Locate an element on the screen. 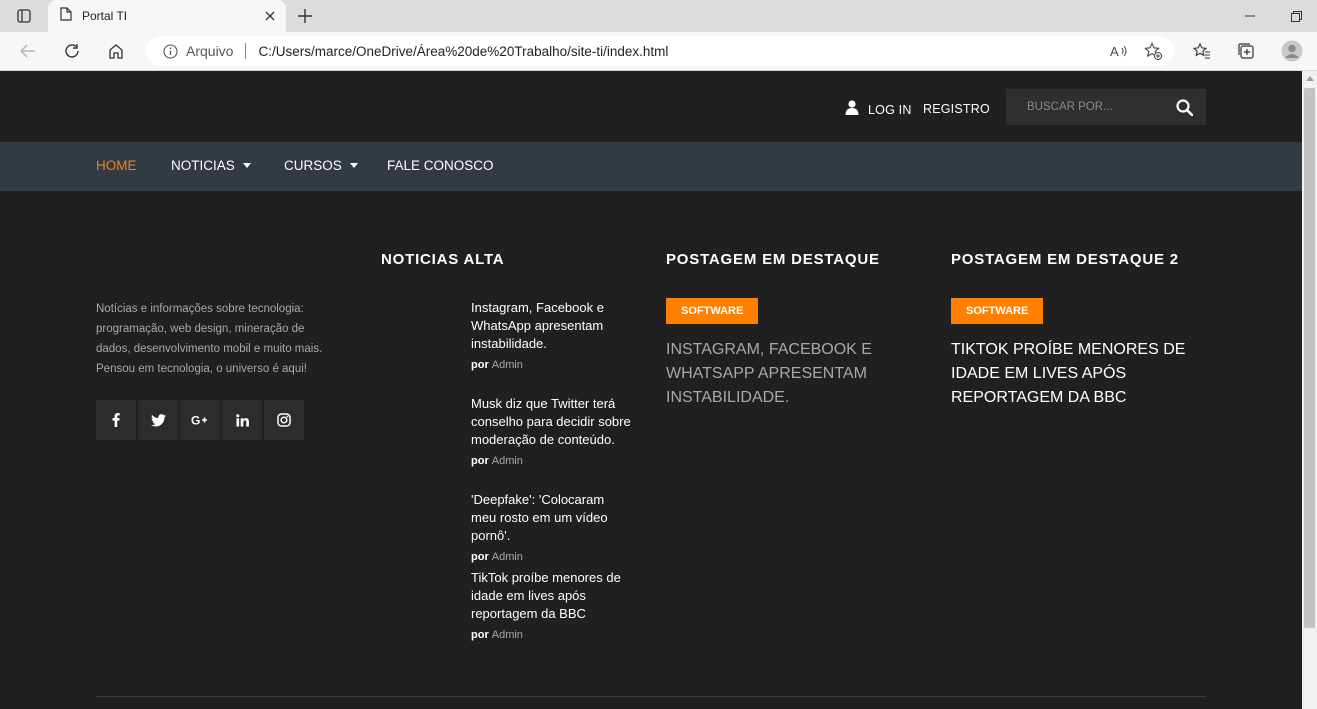 This screenshot has height=709, width=1317. nav-item-label: NOTICIAS is located at coordinates (203, 165).